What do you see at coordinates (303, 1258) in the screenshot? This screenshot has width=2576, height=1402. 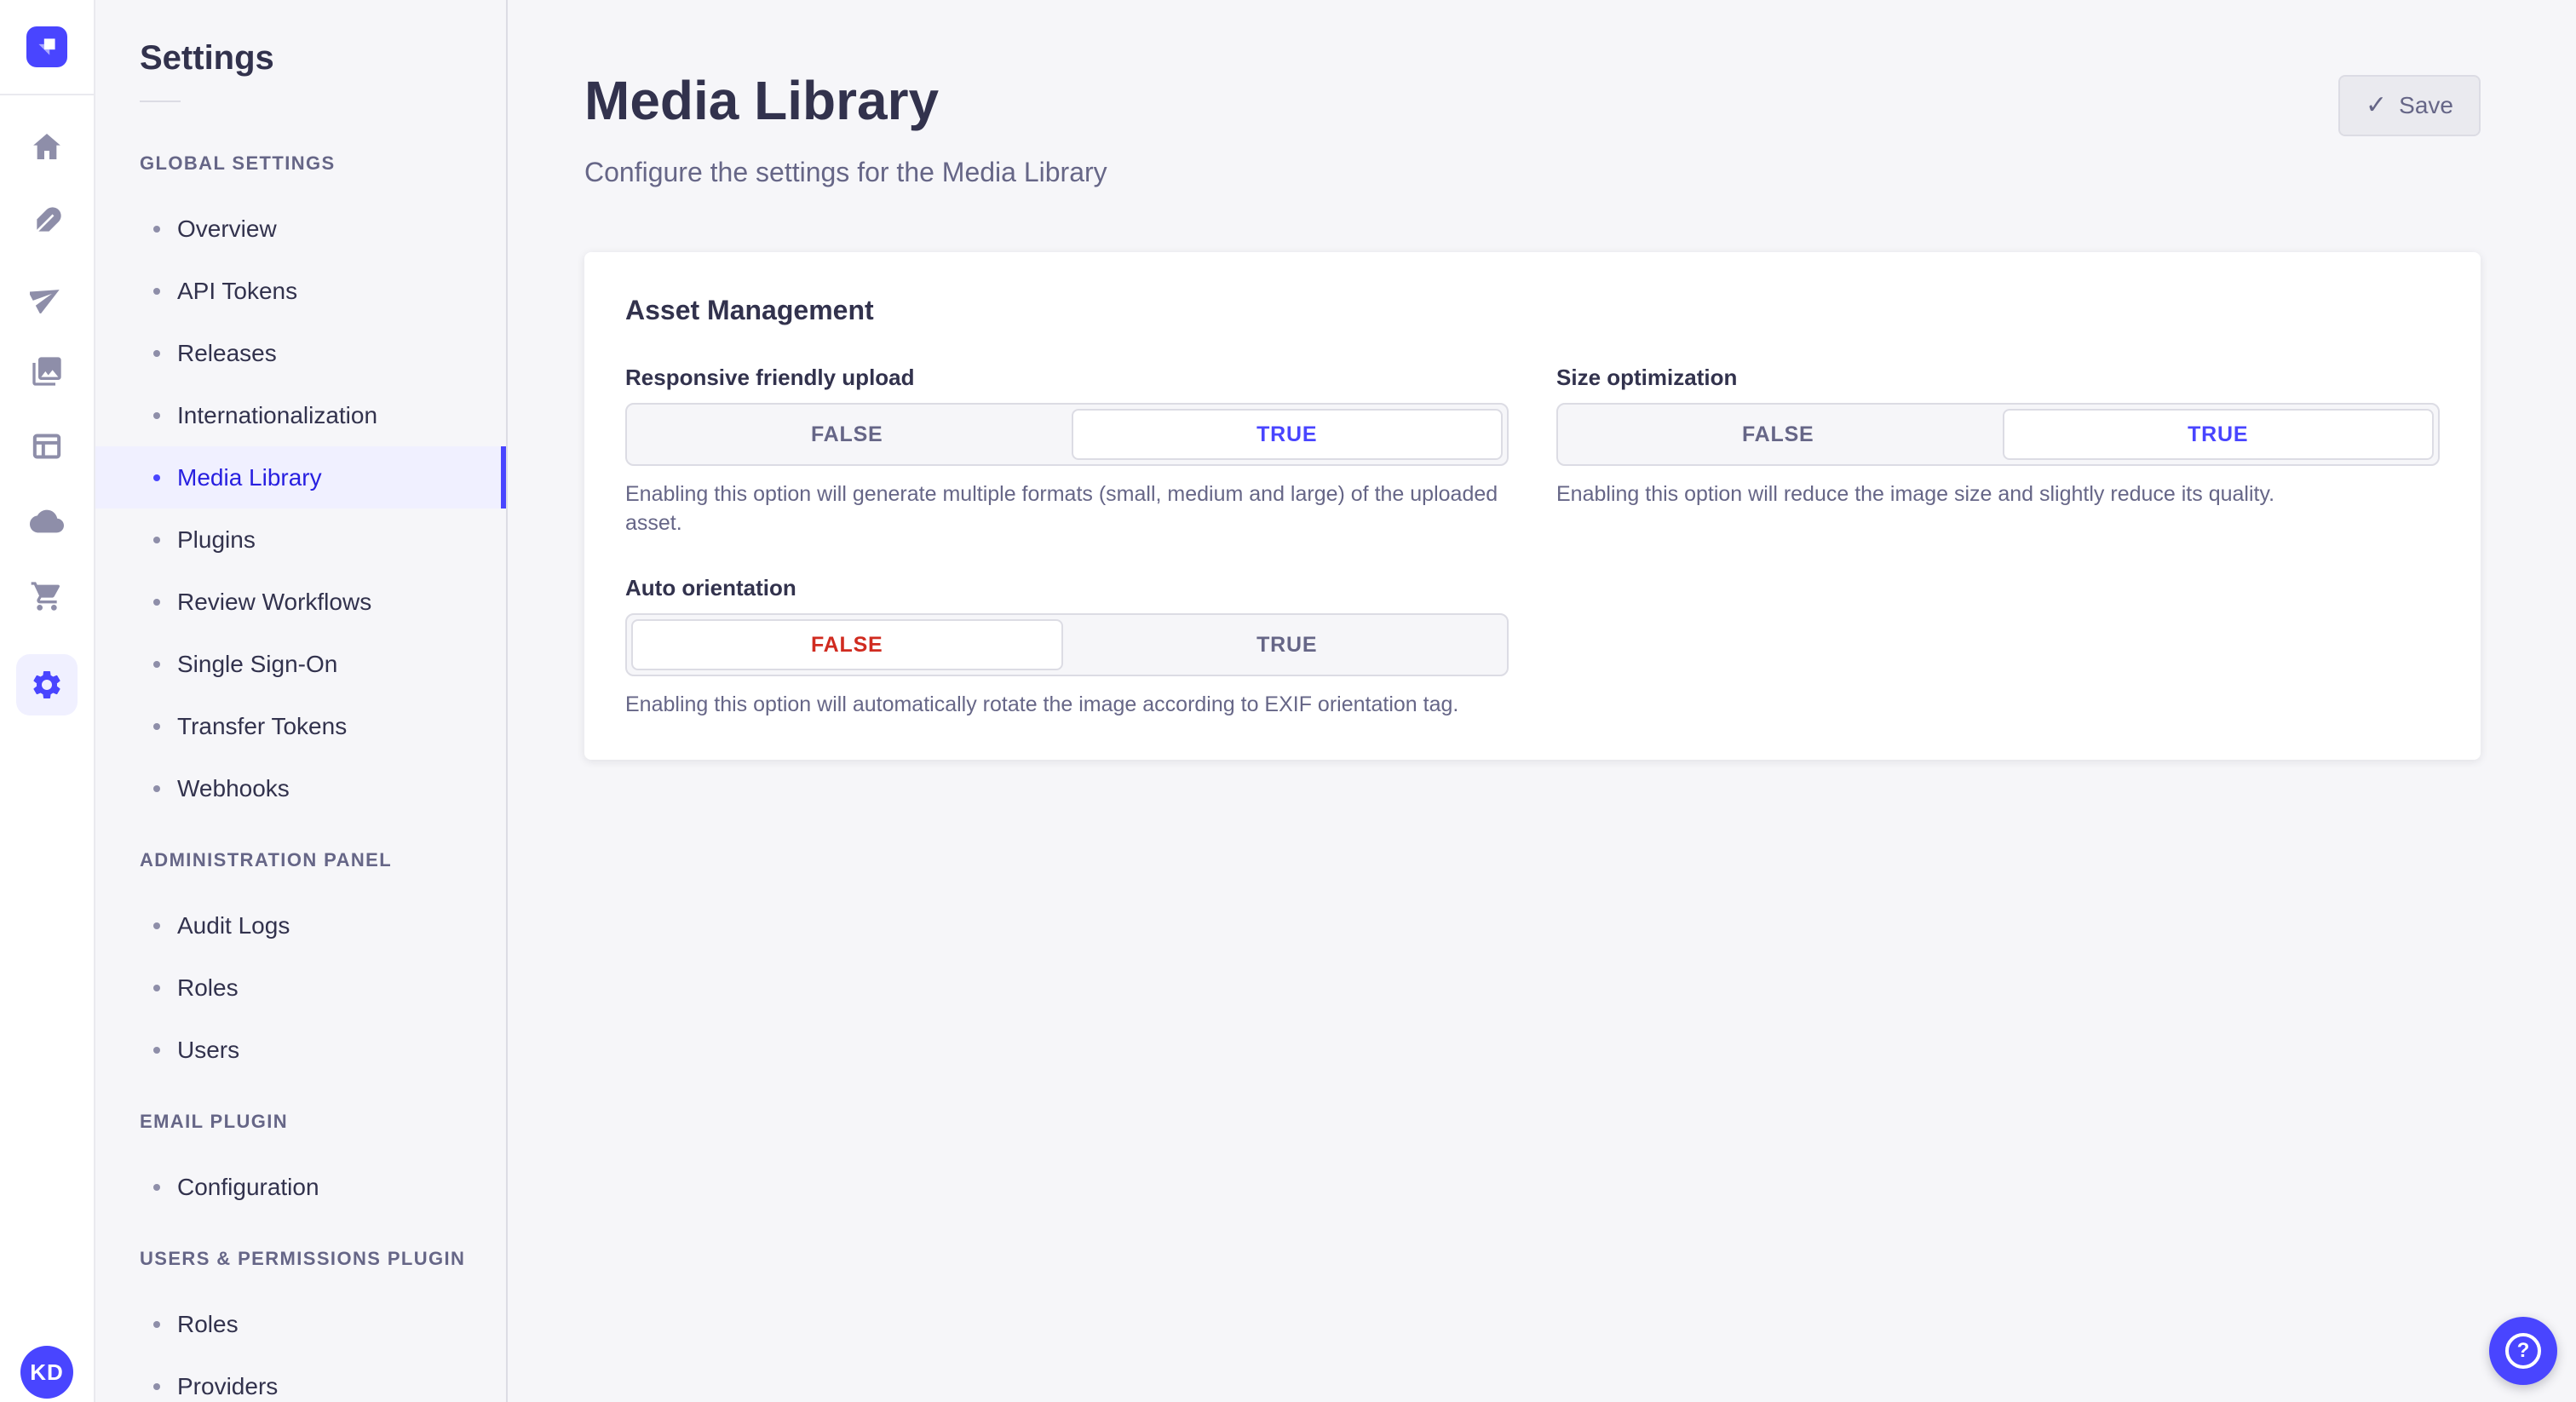 I see `nav-section-header: USERS & PERMISSIONS PLUGIN` at bounding box center [303, 1258].